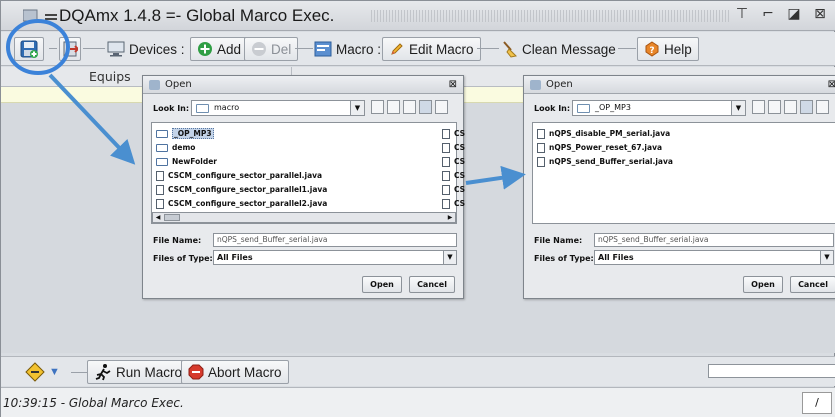  What do you see at coordinates (441, 49) in the screenshot?
I see `edit-macro-label: Edit Macro` at bounding box center [441, 49].